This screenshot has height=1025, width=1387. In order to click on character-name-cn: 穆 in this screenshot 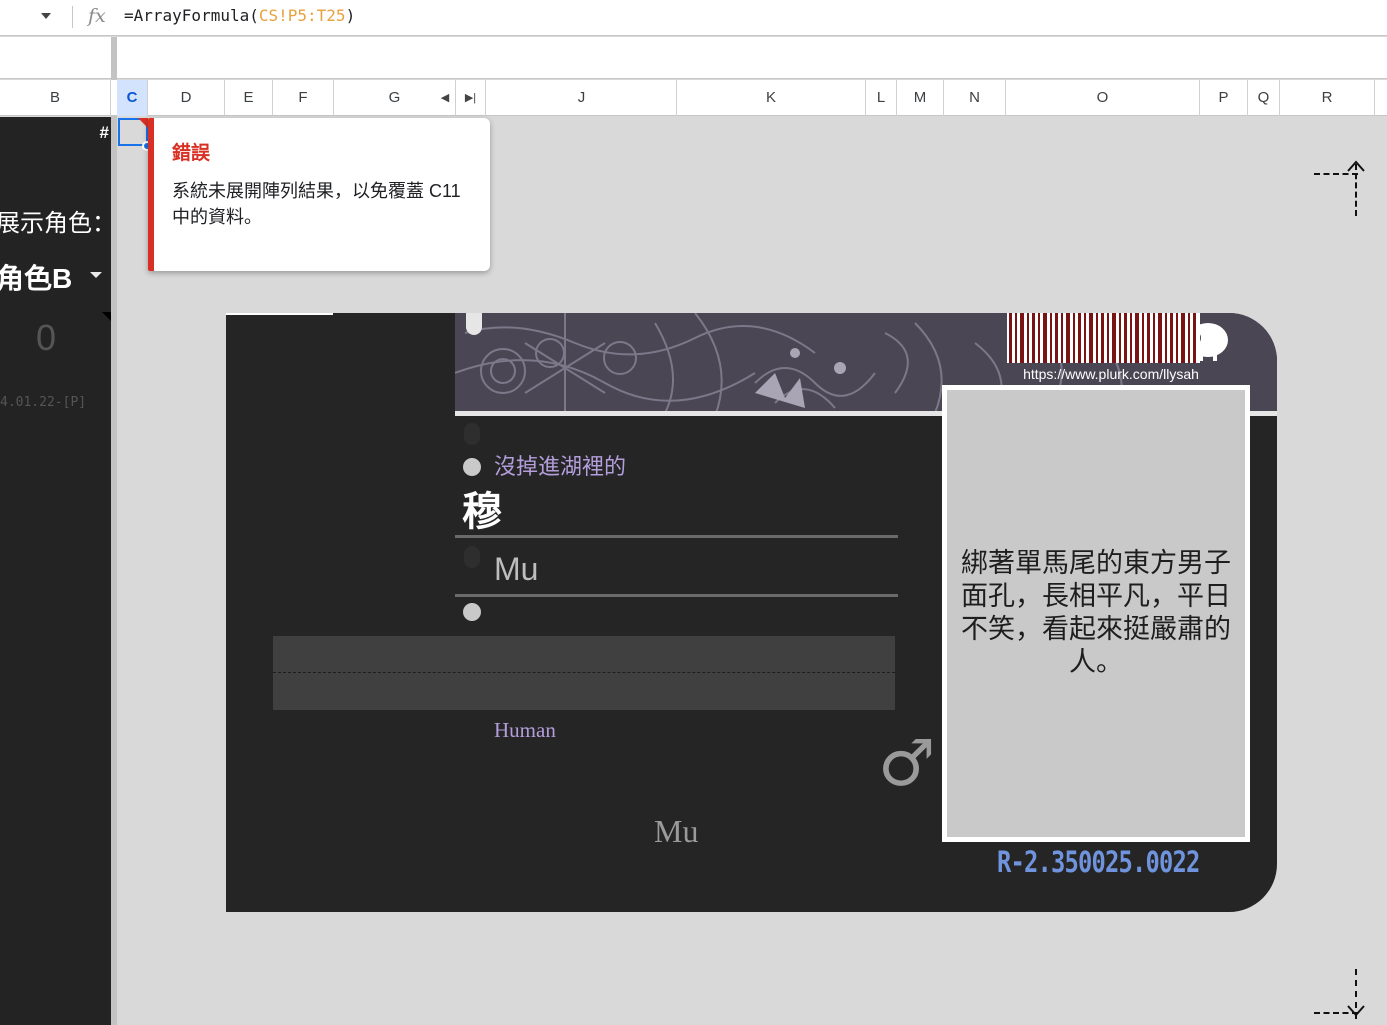, I will do `click(482, 511)`.